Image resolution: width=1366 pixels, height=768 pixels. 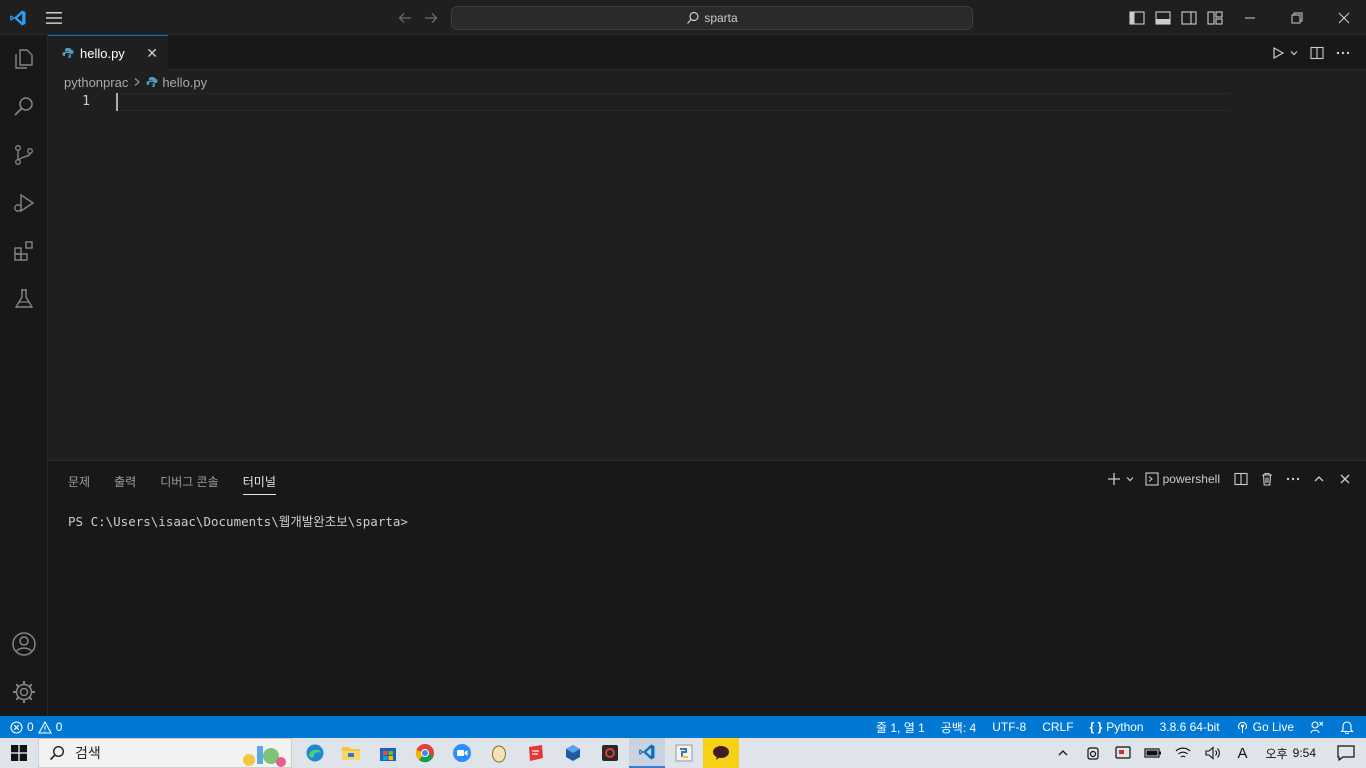 I want to click on breadcrumb-folder: pythonprac, so click(x=96, y=82).